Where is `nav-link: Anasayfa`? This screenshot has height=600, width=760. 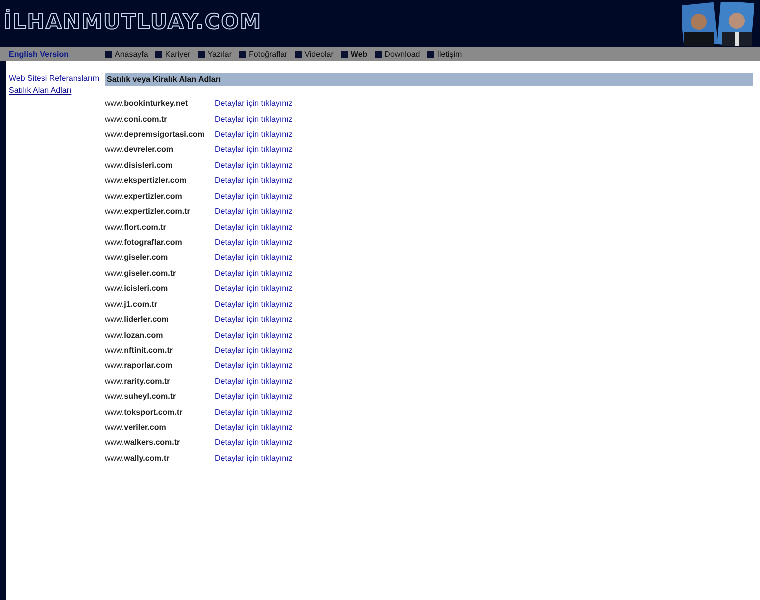
nav-link: Anasayfa is located at coordinates (126, 54).